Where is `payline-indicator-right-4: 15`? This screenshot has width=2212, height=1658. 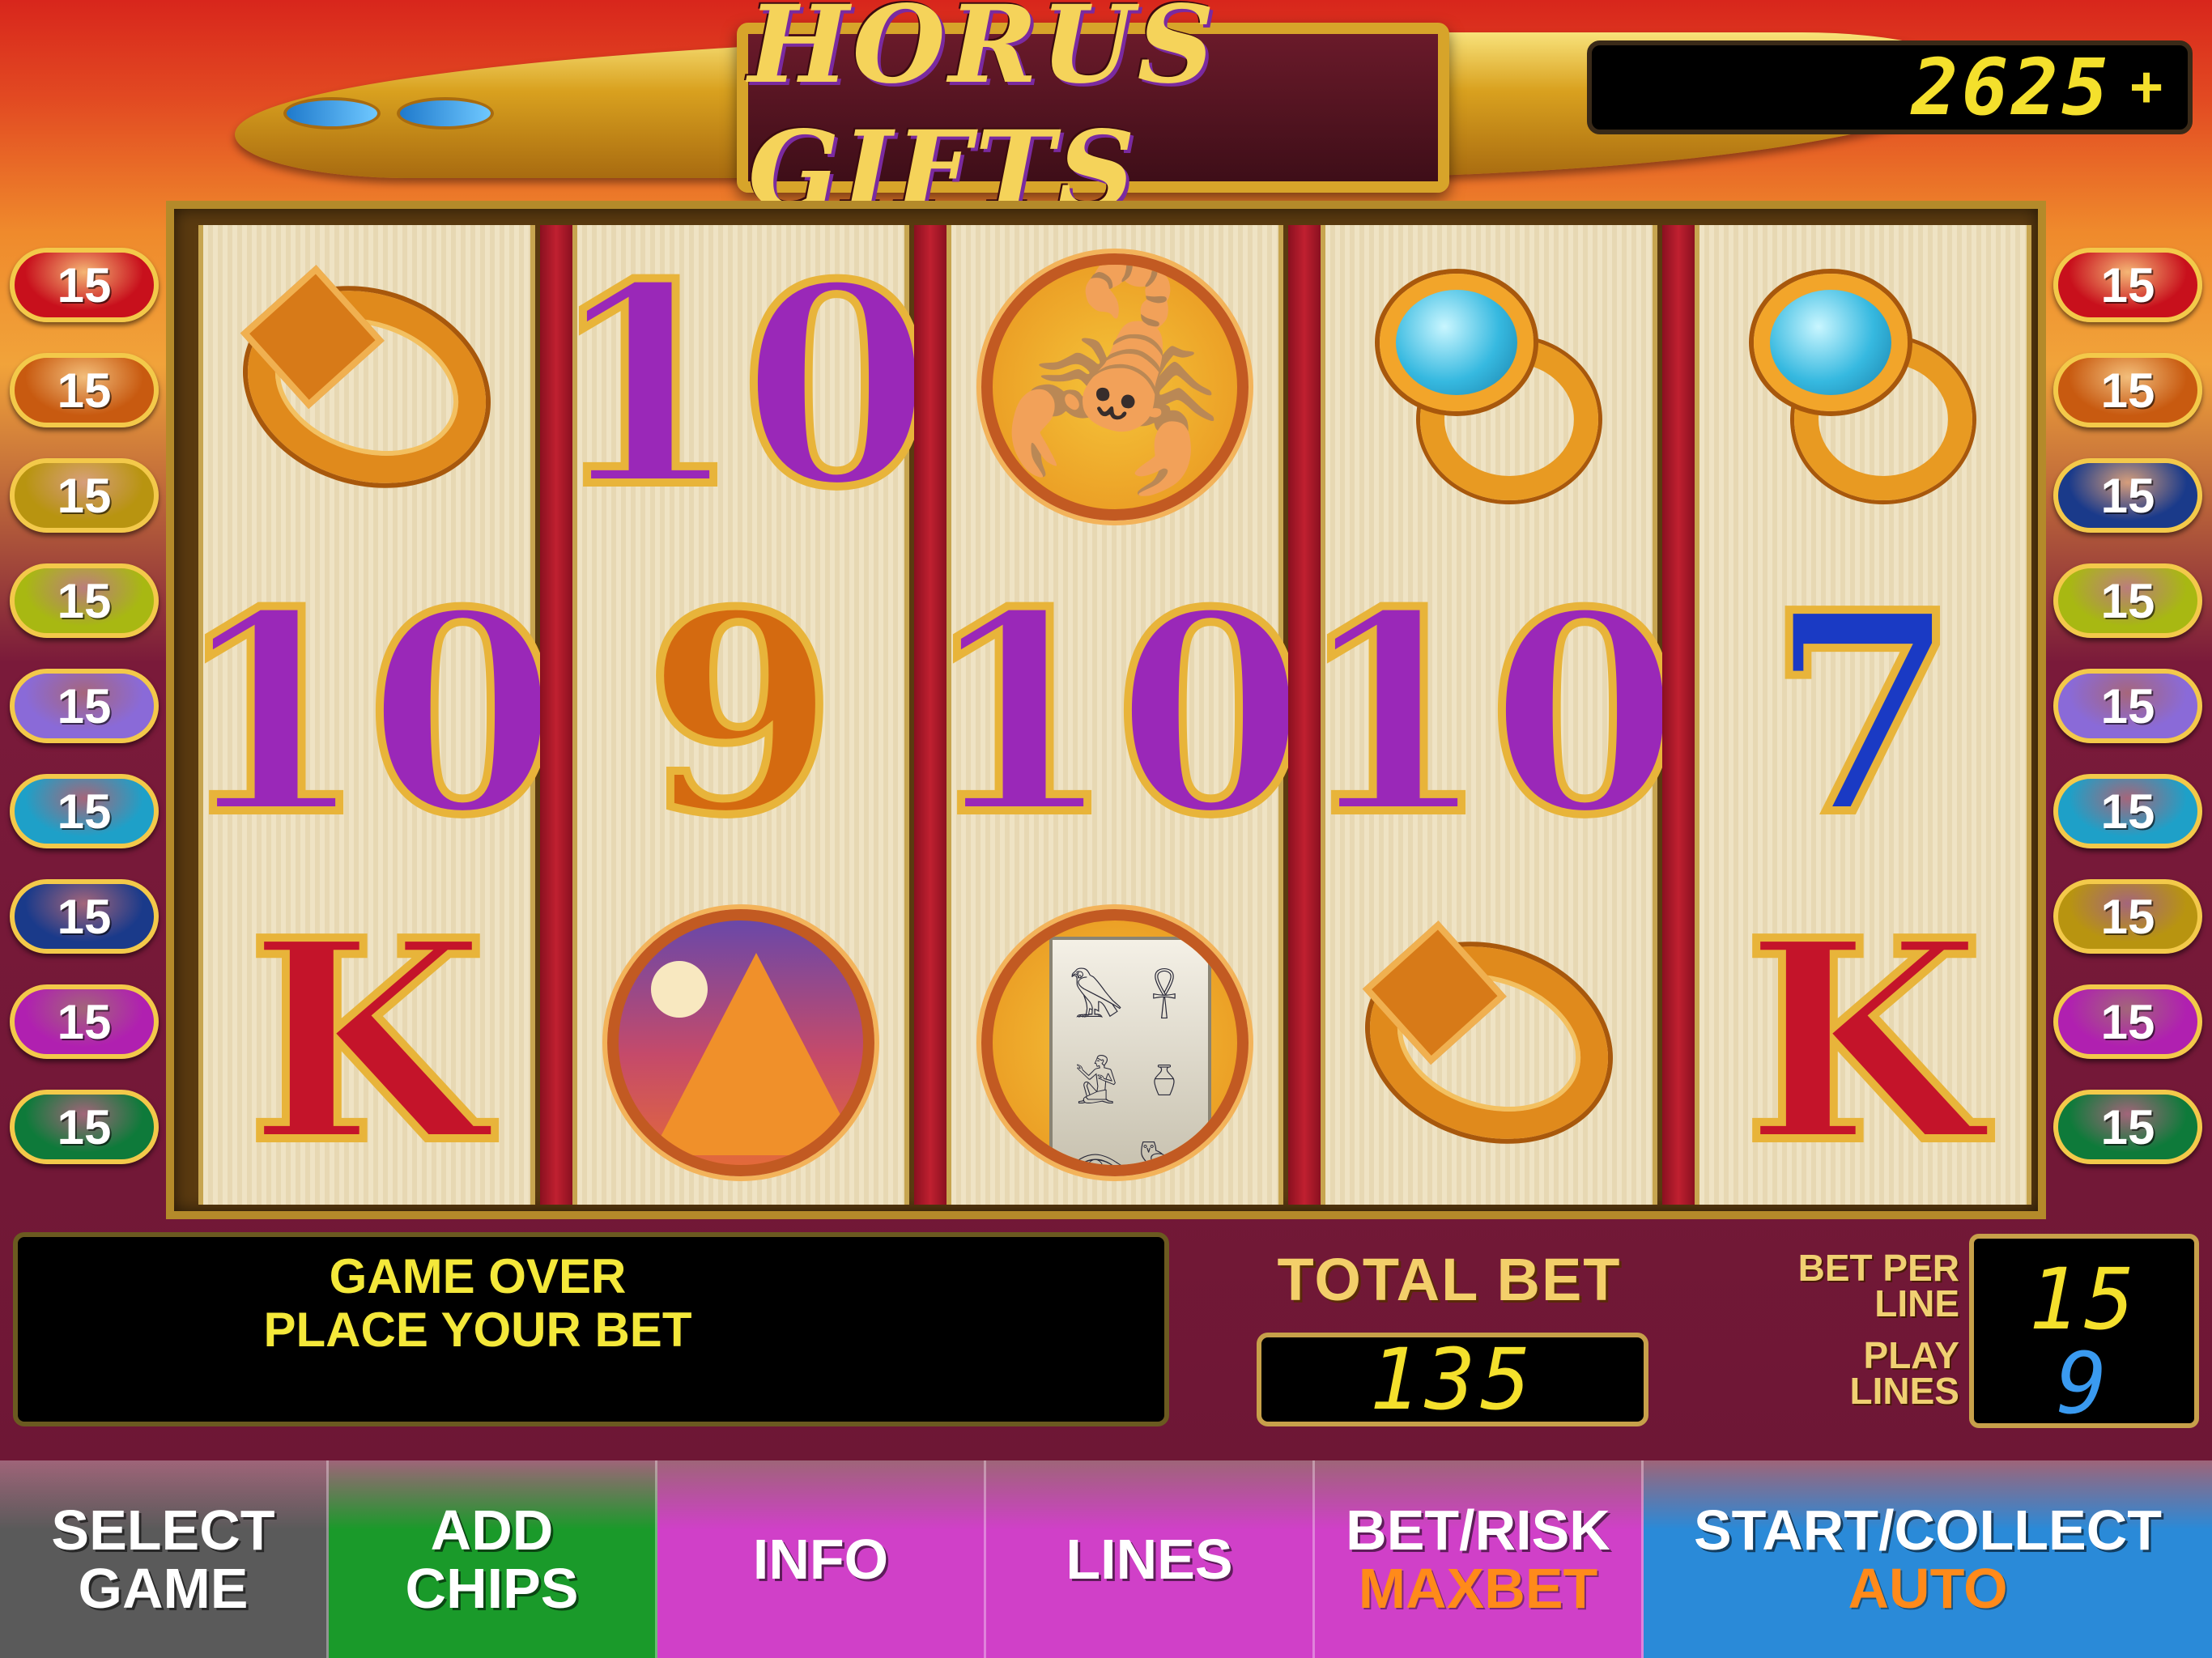
payline-indicator-right-4: 15 is located at coordinates (2128, 600).